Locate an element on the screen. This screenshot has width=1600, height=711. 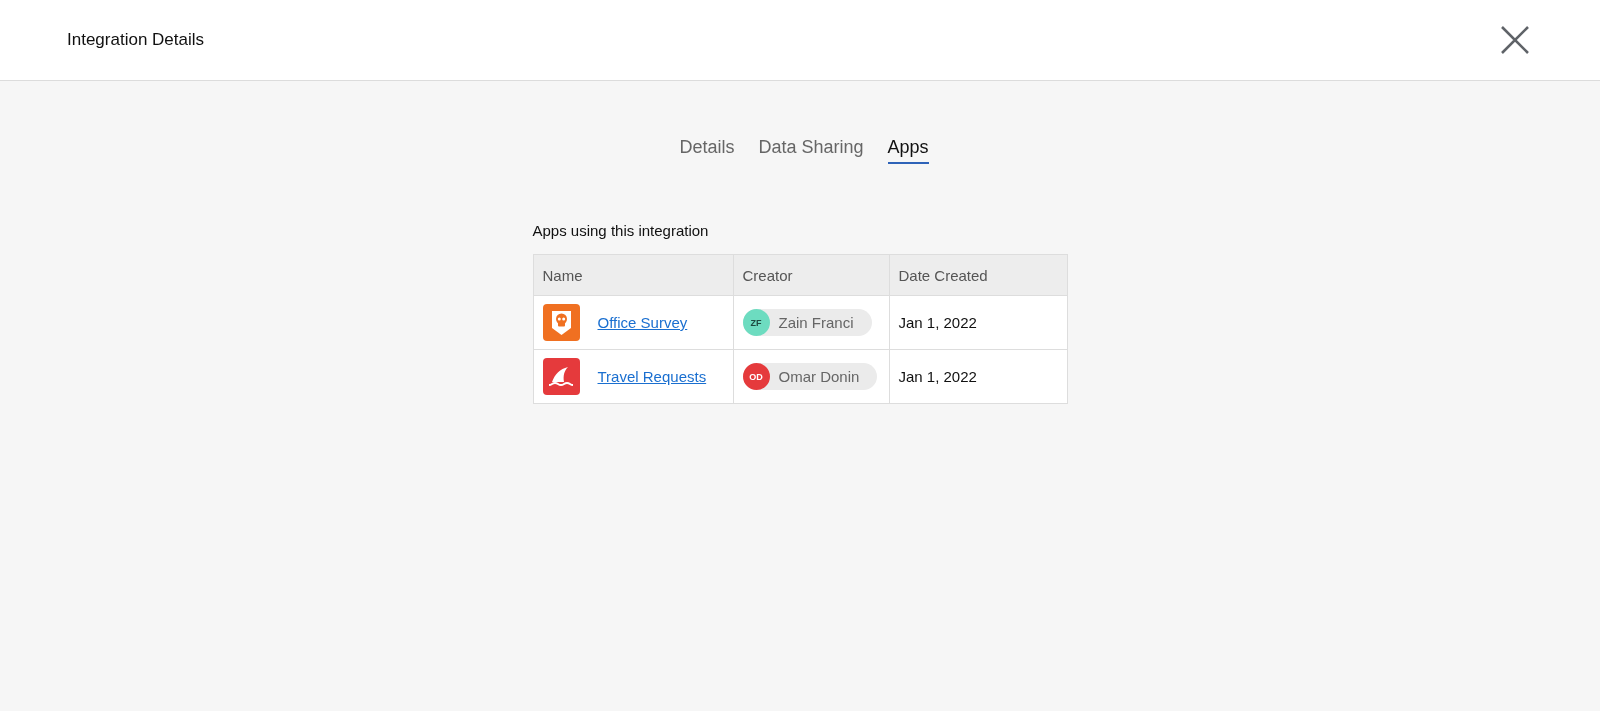
avatar: OD is located at coordinates (756, 376).